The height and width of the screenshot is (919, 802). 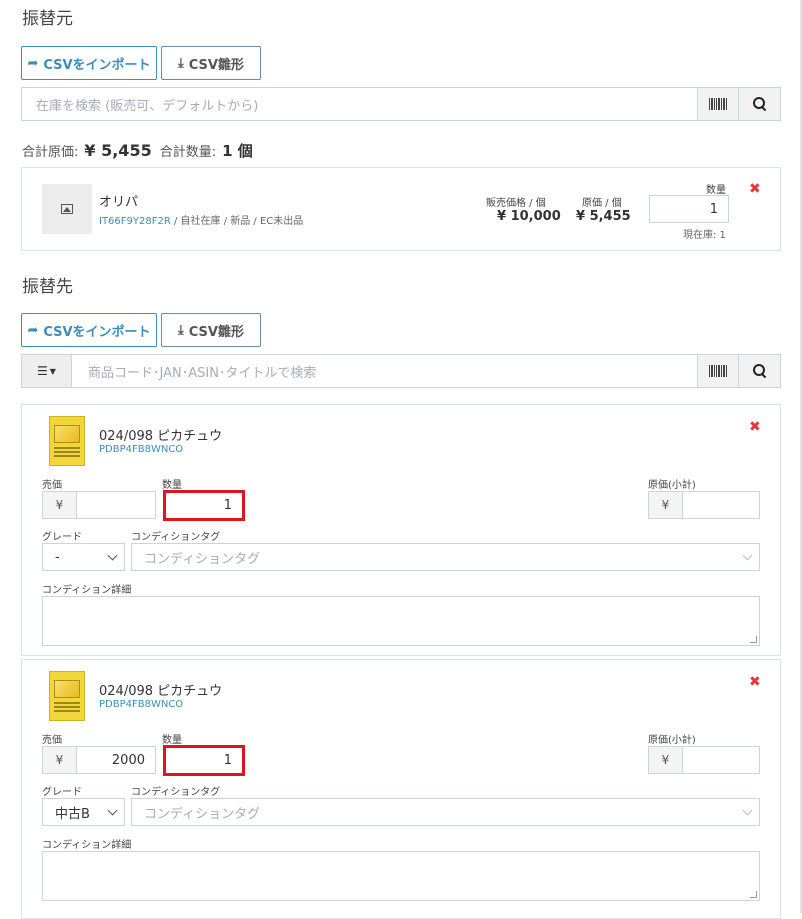 What do you see at coordinates (602, 203) in the screenshot?
I see `unit-cost-label: 原価 / 個` at bounding box center [602, 203].